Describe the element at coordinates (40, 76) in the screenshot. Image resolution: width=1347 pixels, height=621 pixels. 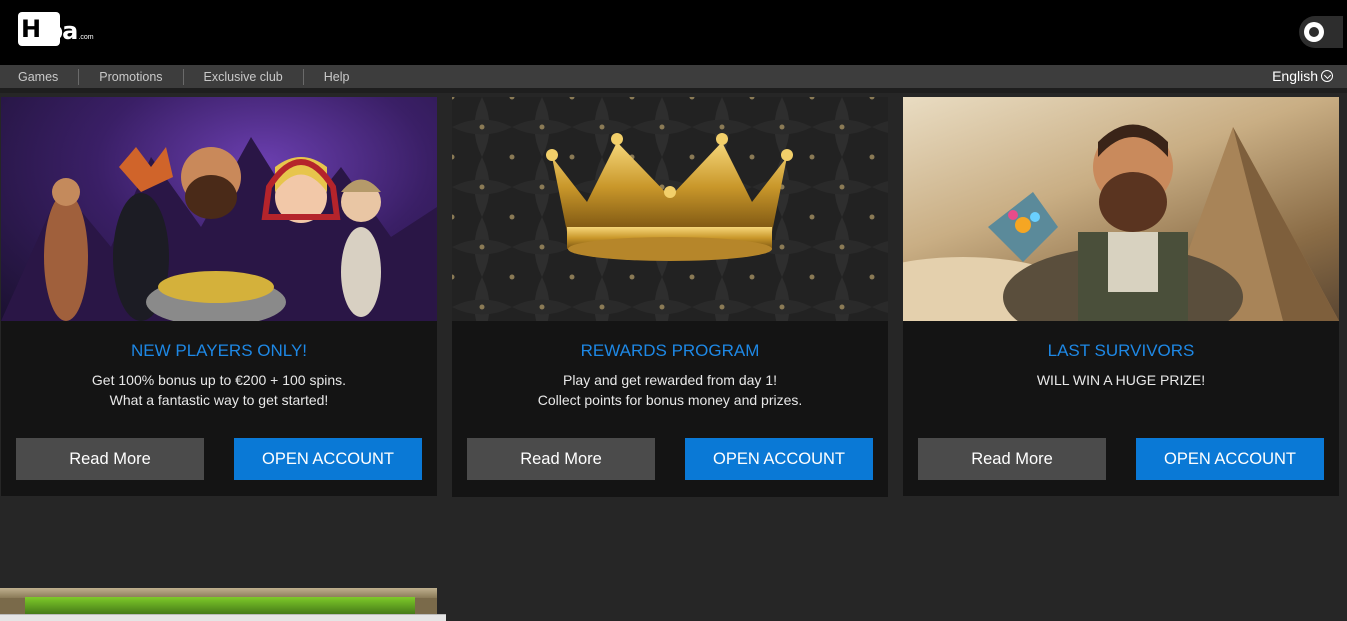
I see `nav-item-games: Games` at that location.